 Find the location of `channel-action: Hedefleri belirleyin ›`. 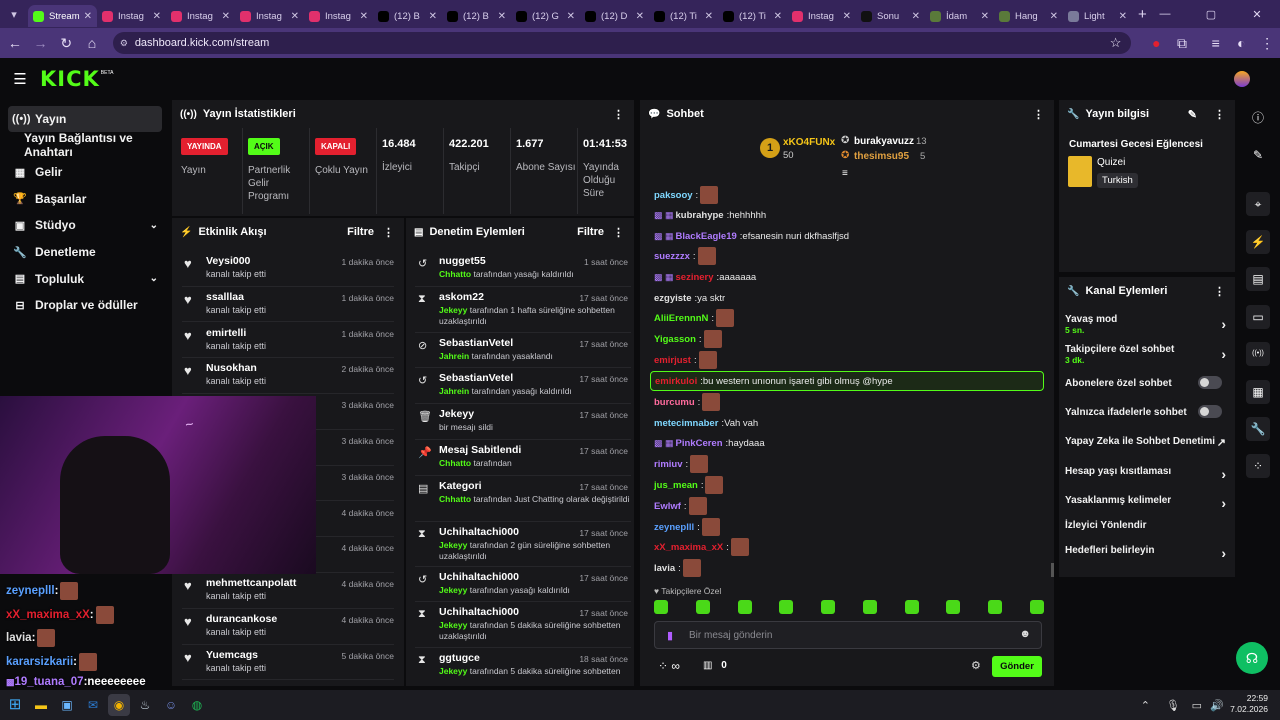

channel-action: Hedefleri belirleyin › is located at coordinates (1147, 553).